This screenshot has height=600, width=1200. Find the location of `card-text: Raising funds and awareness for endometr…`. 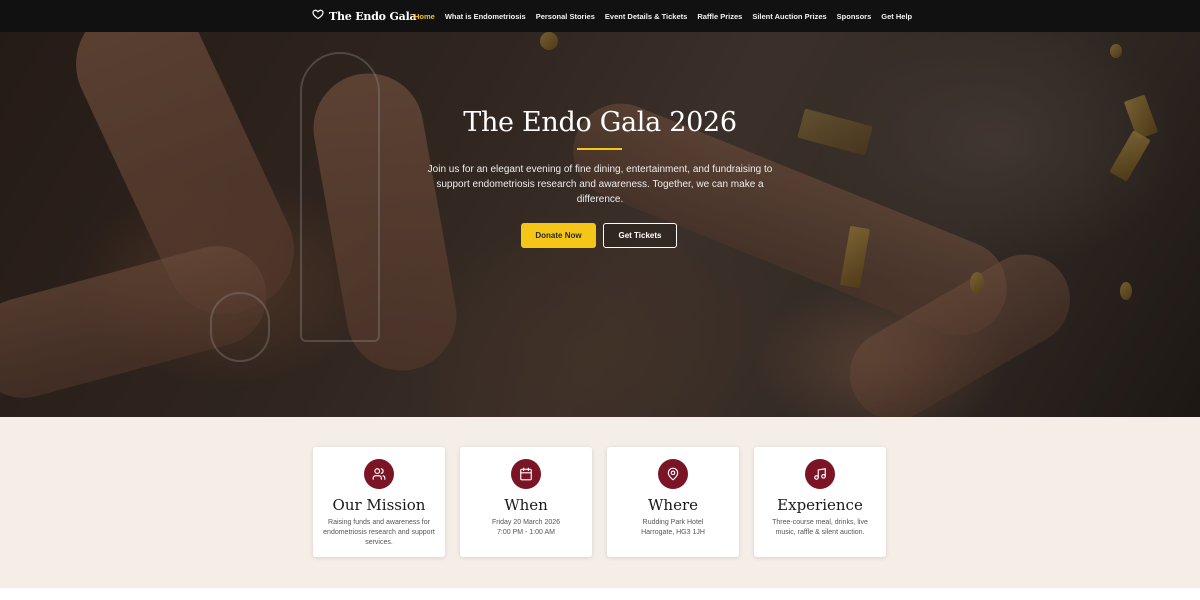

card-text: Raising funds and awareness for endometr… is located at coordinates (379, 532).